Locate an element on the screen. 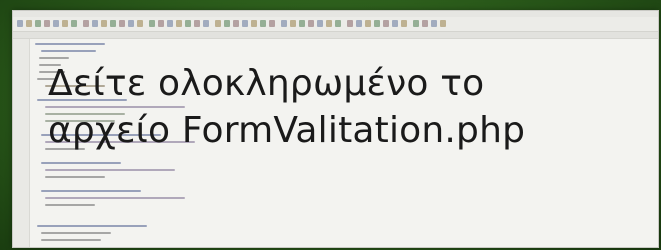 This screenshot has height=250, width=661. editor-toolbar is located at coordinates (335, 24).